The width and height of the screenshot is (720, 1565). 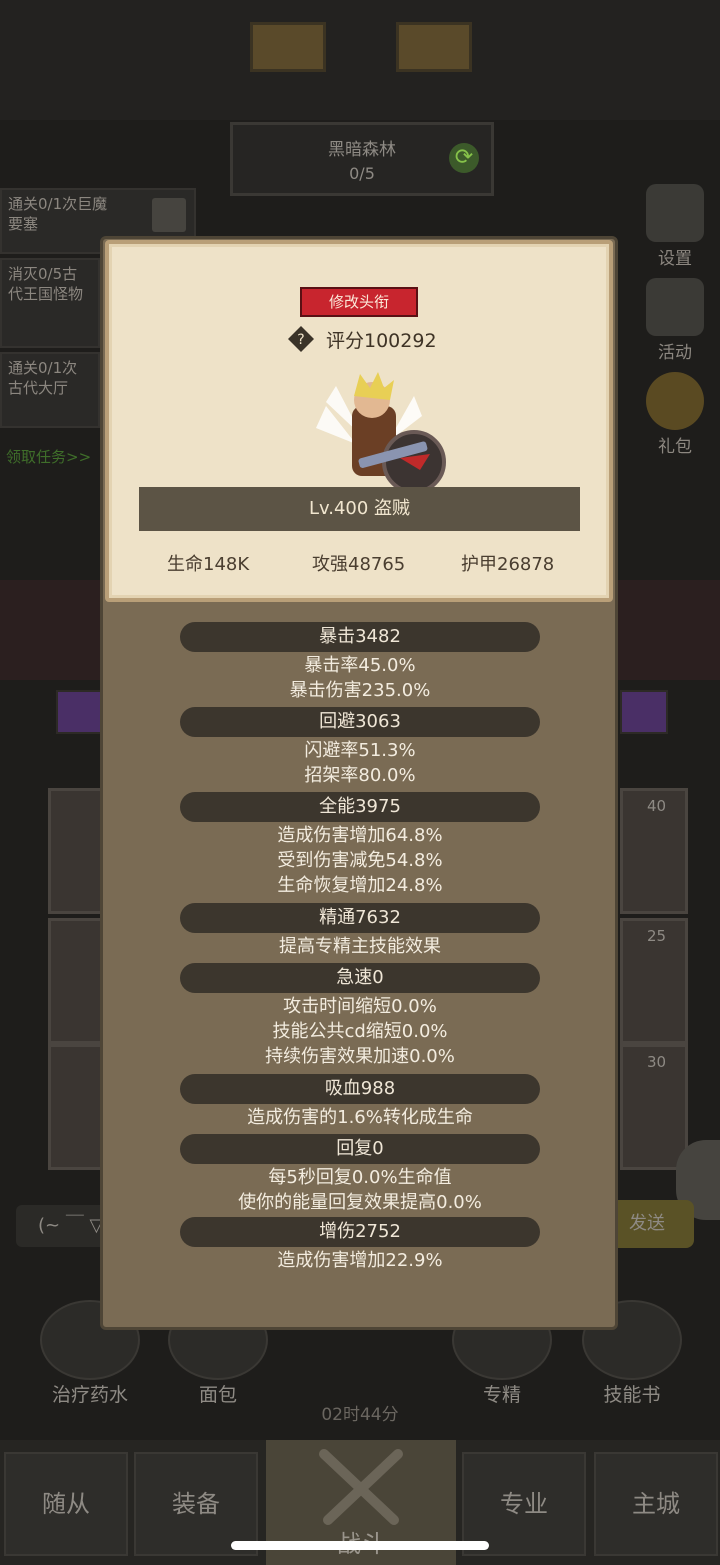 I want to click on stage-panel: 黑暗森林 0/5 ⟳, so click(x=362, y=159).